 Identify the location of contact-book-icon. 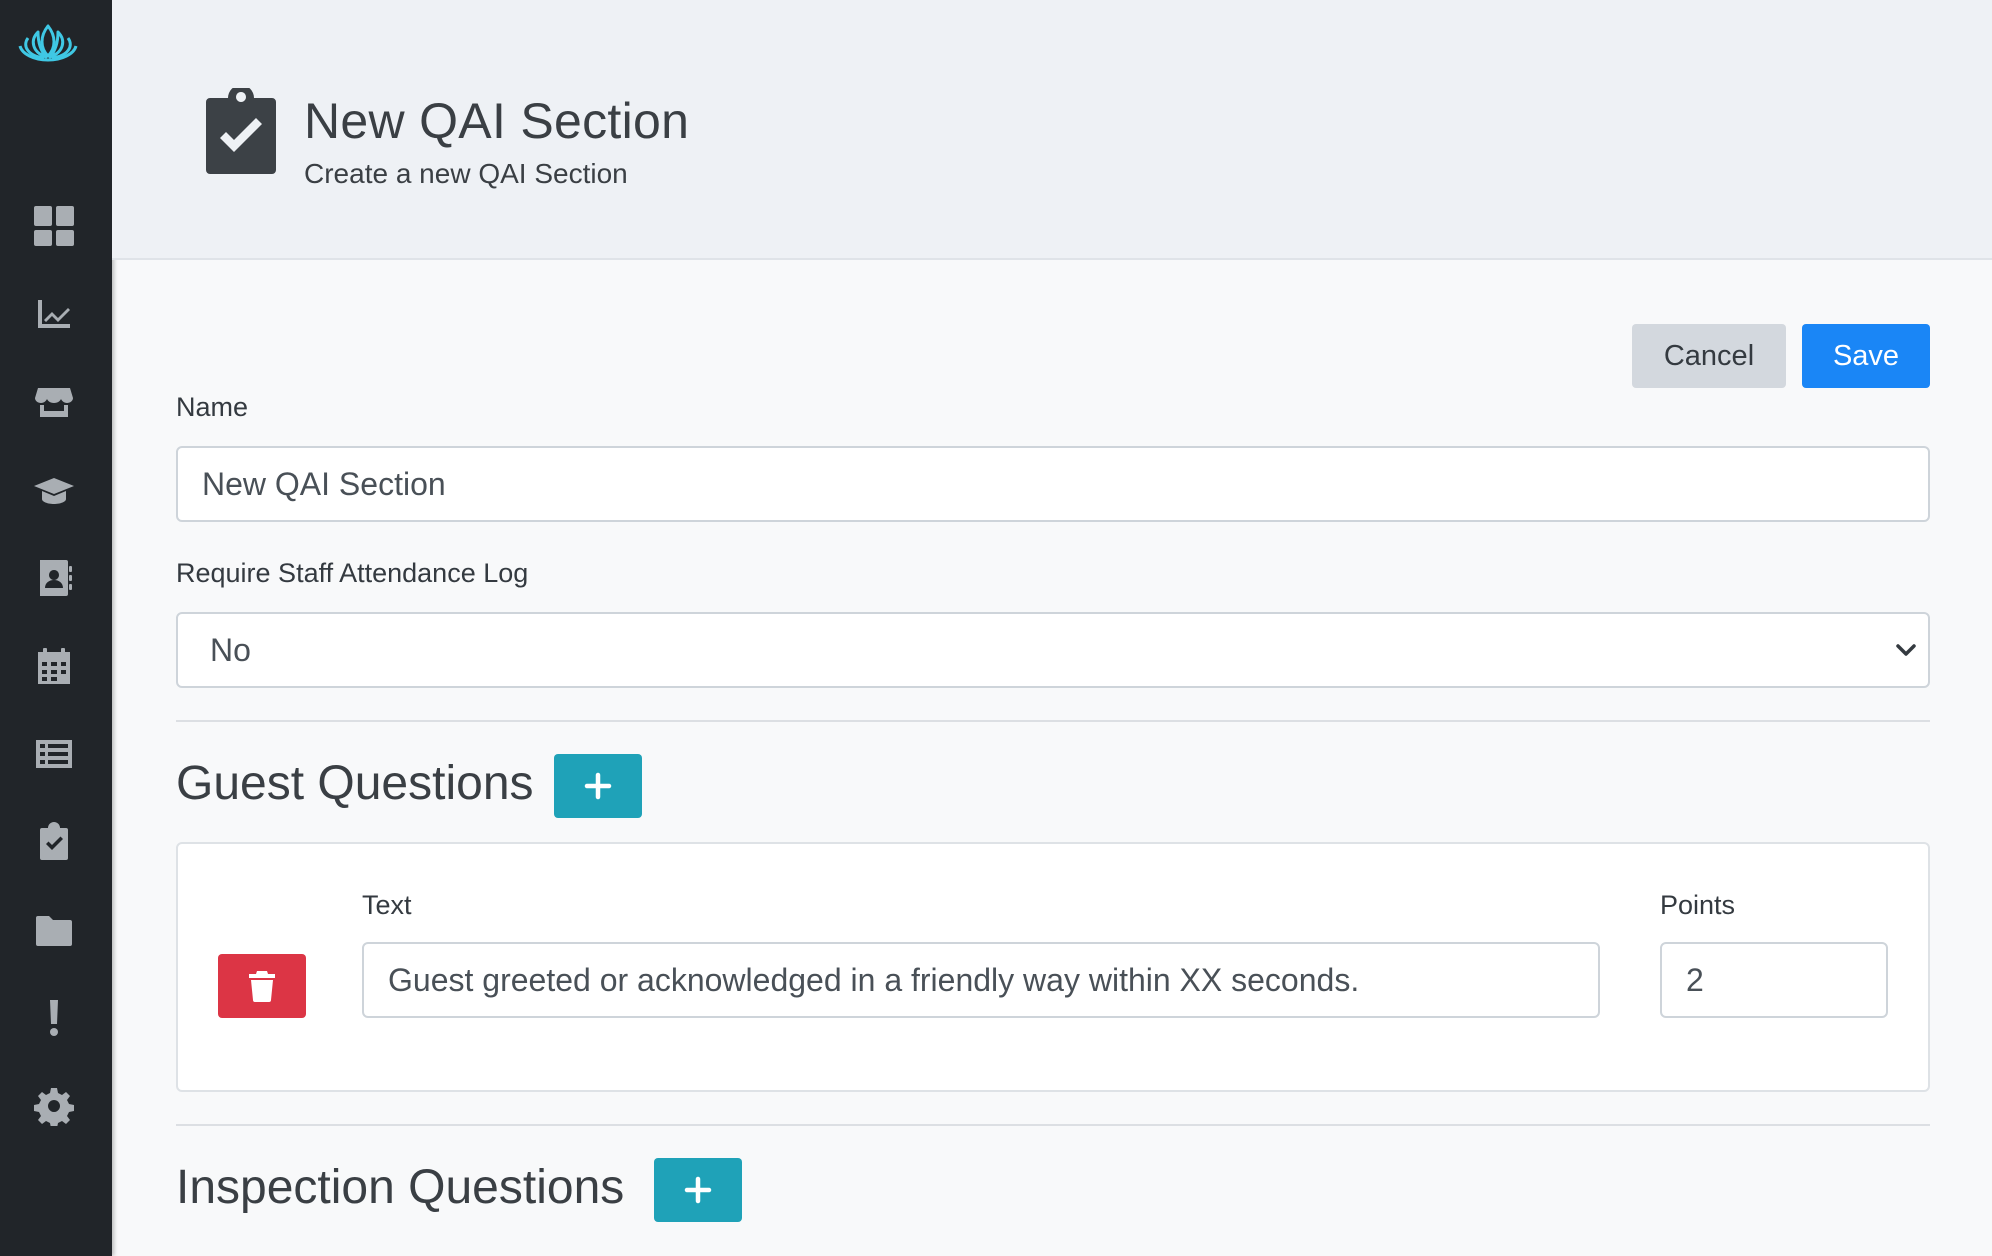
(56, 578).